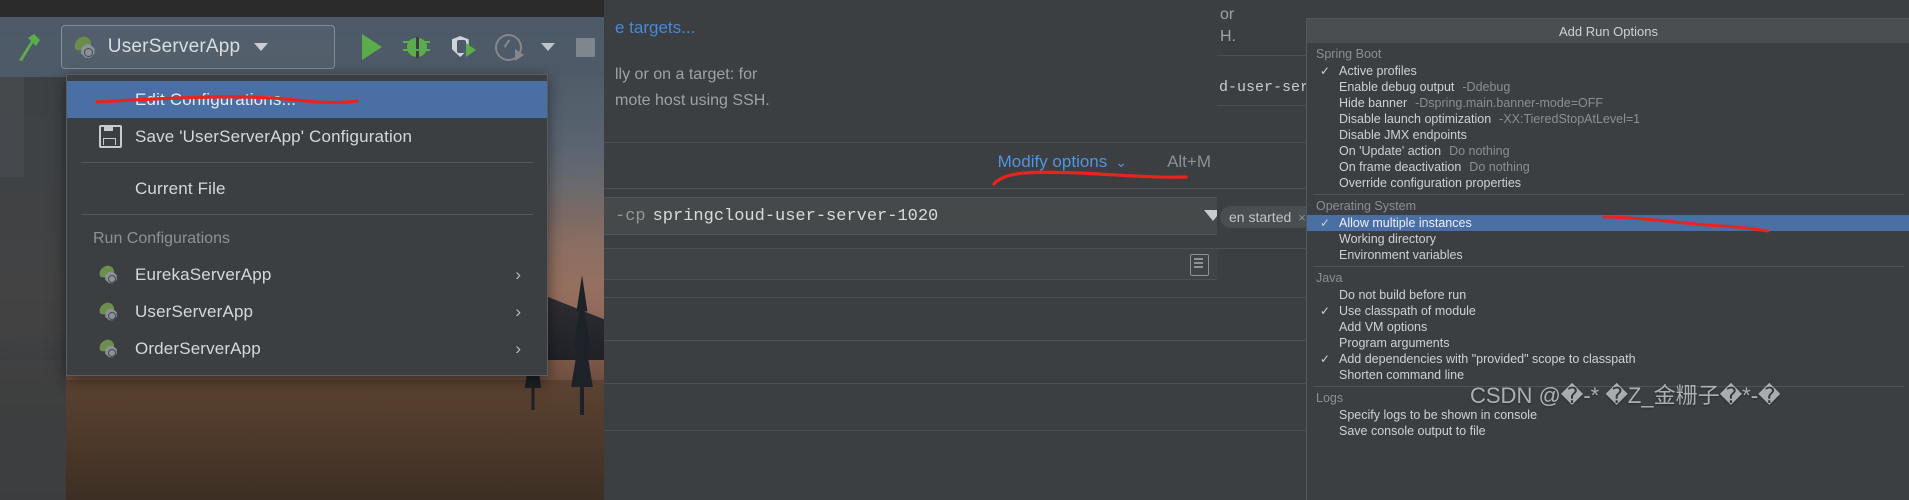 The height and width of the screenshot is (500, 1909). Describe the element at coordinates (1121, 161) in the screenshot. I see `chevron-down-icon: ⌄` at that location.